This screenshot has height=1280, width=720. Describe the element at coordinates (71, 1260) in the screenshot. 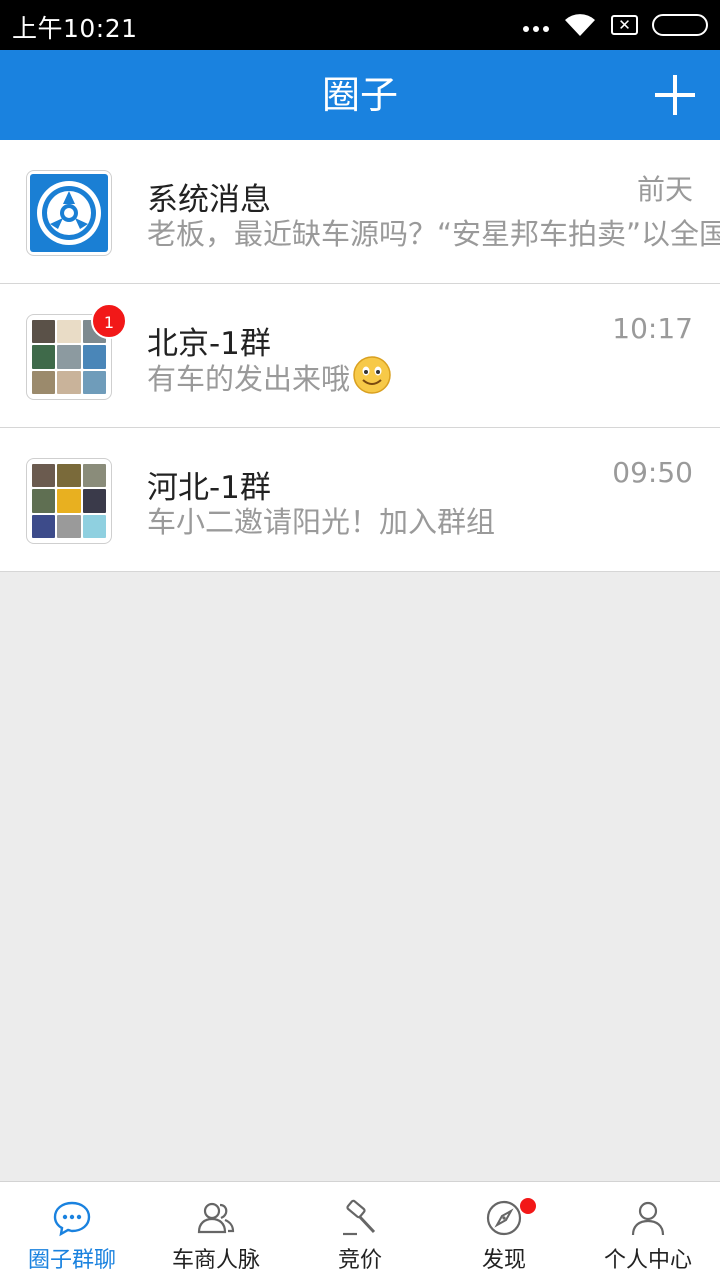

I see `tab-label: 圈子群聊` at that location.